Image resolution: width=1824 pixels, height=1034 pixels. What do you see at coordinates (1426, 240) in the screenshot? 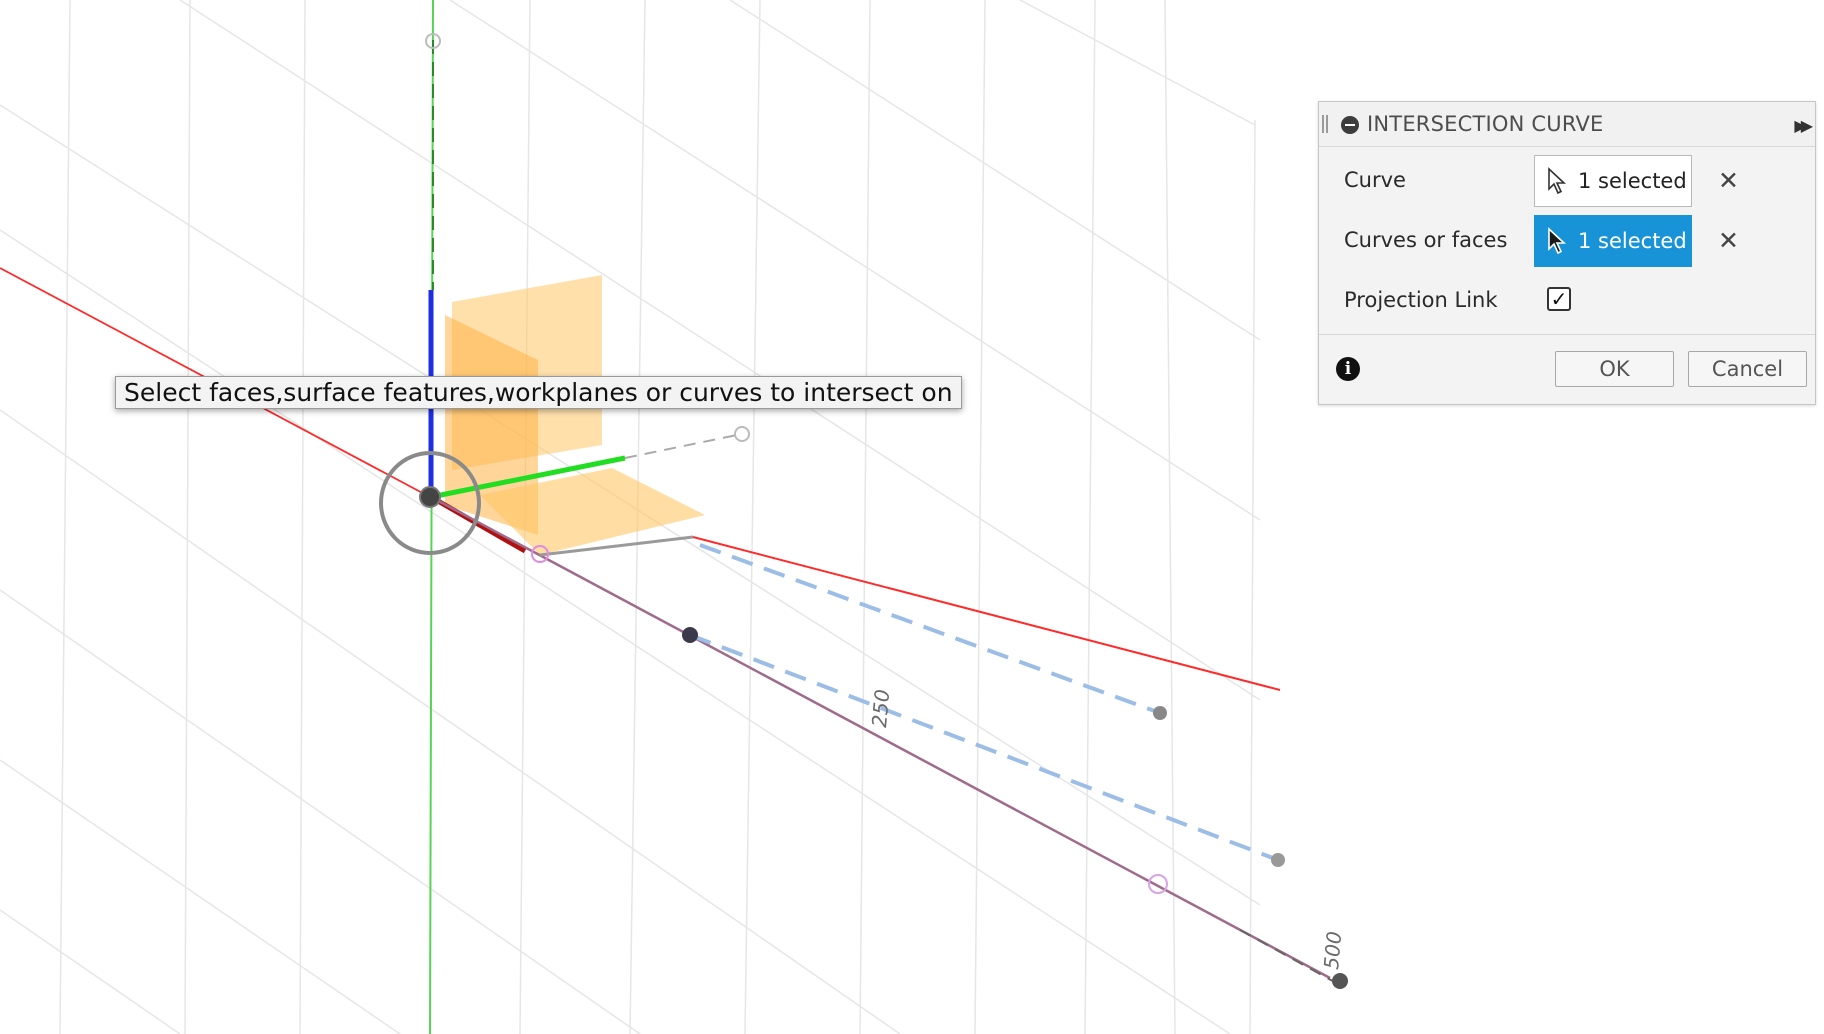
I see `curves-or-faces-label: Curves or faces` at bounding box center [1426, 240].